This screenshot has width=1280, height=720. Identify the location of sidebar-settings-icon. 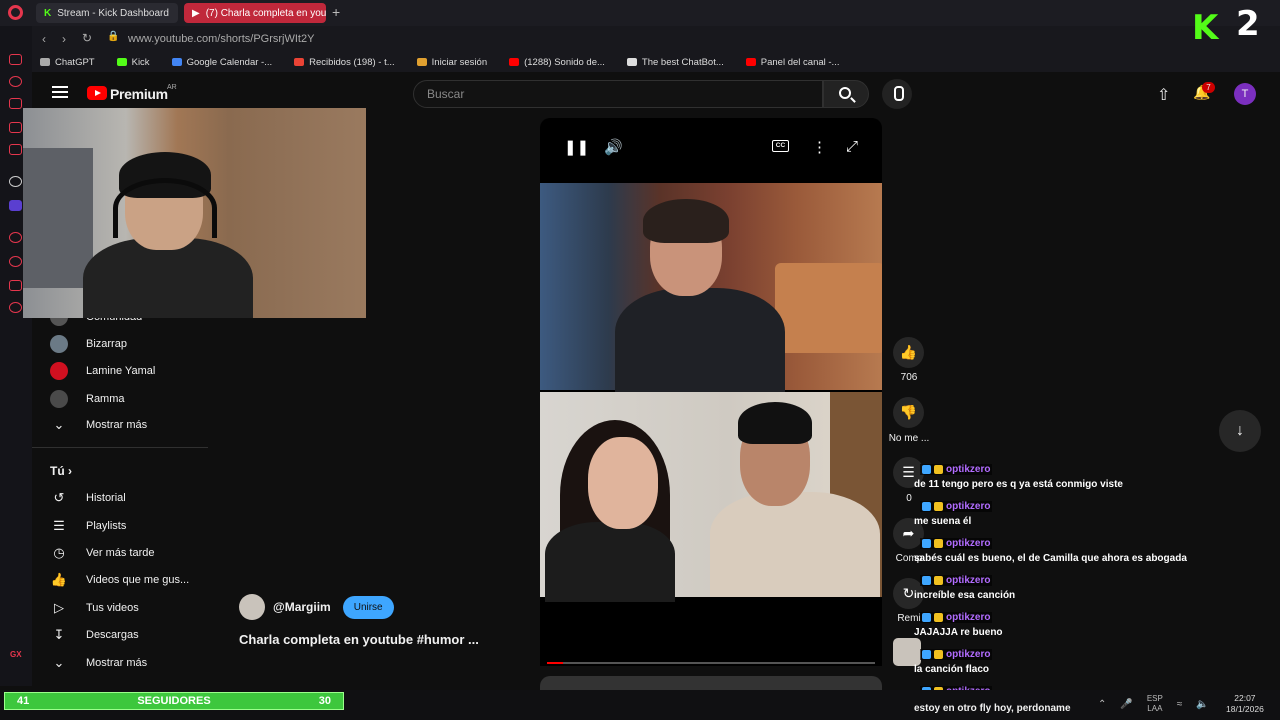
(15, 307).